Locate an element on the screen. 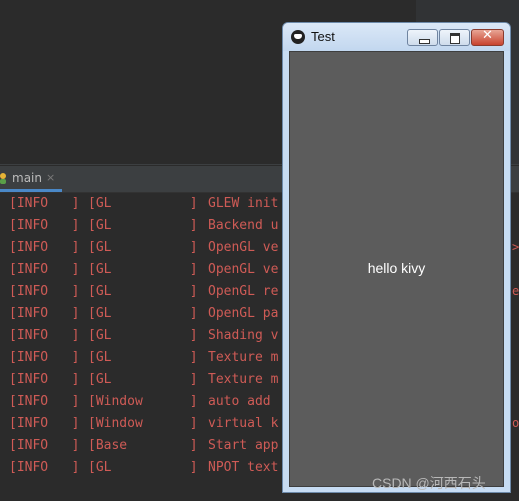 The image size is (519, 501). log-message: OpenGL re is located at coordinates (243, 291).